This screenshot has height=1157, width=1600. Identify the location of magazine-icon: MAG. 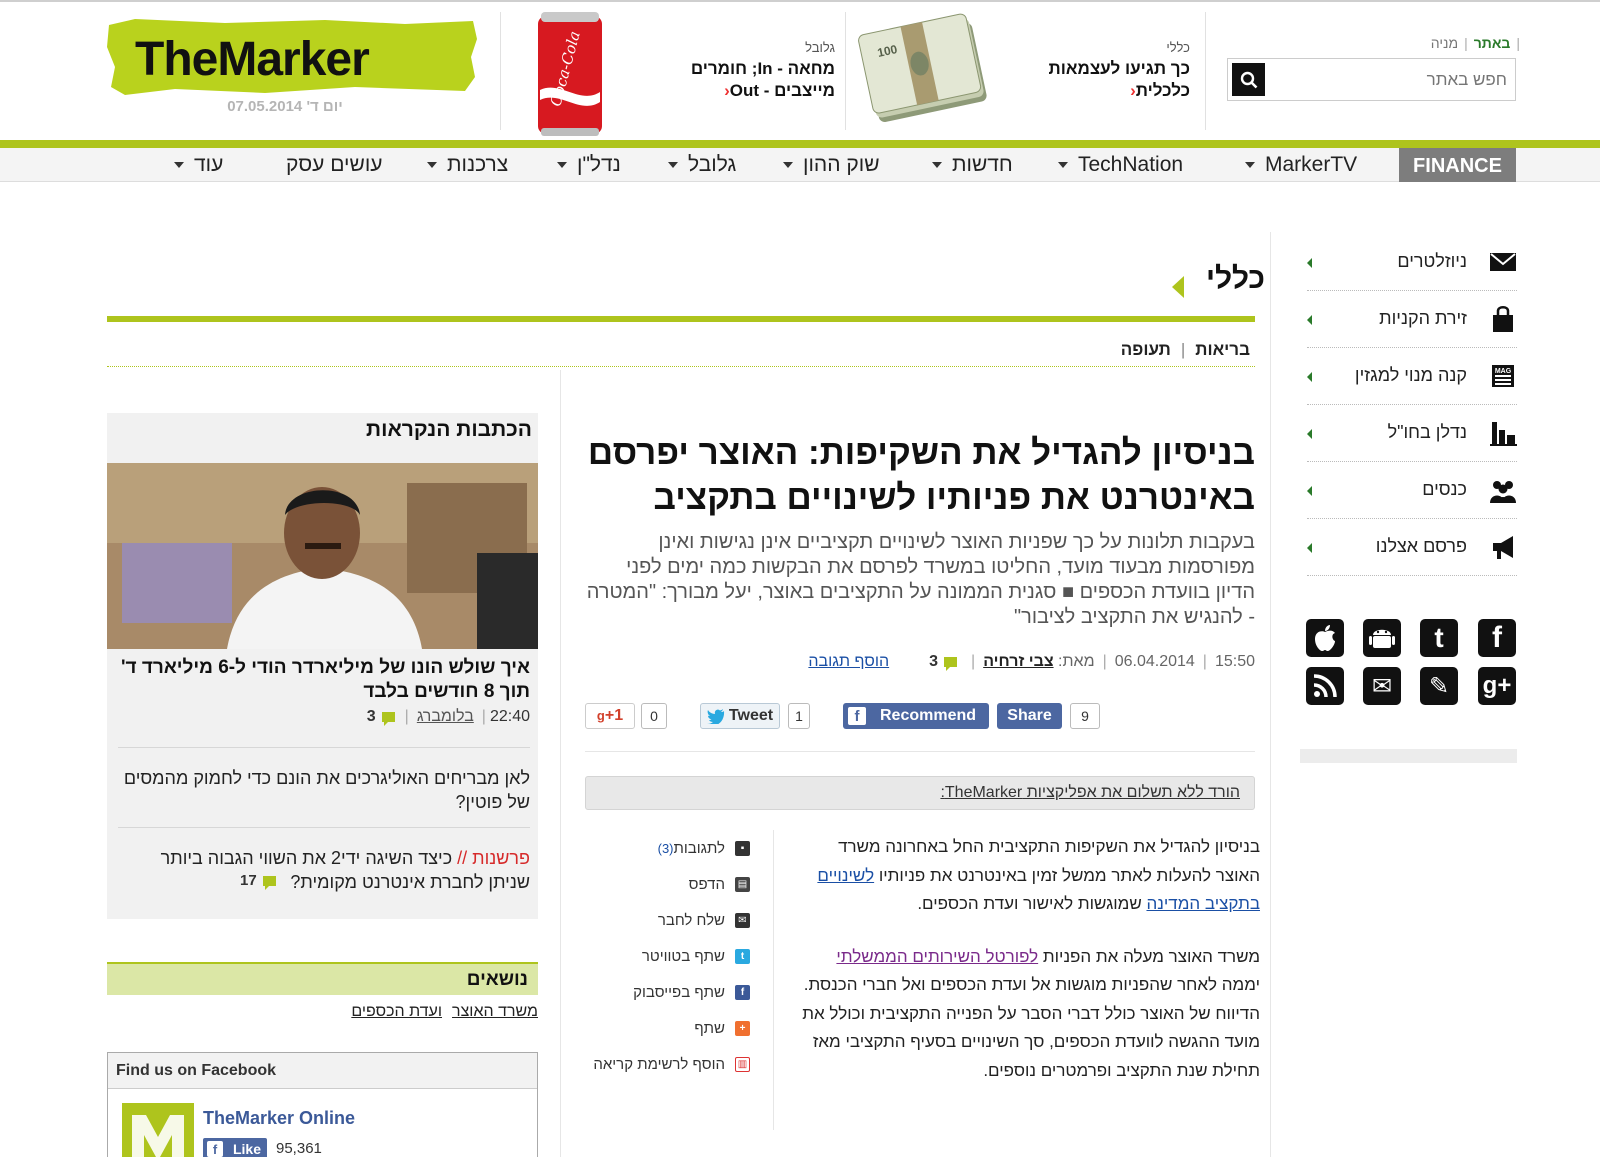
(1503, 376).